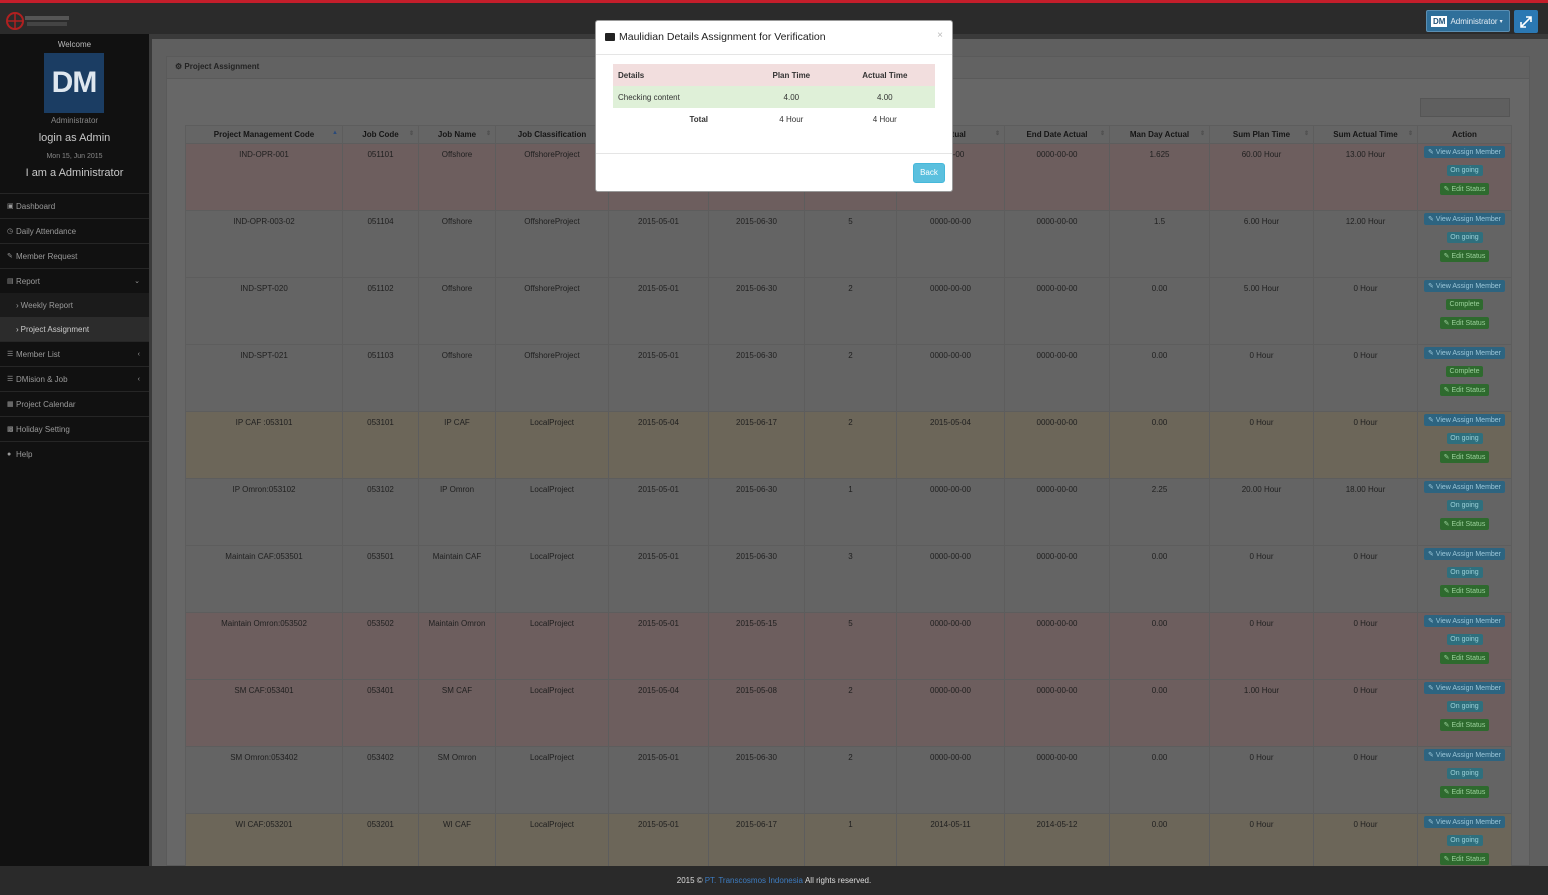 This screenshot has height=895, width=1548. I want to click on sidebar-item-report: ▤ Report ⌄, so click(74, 280).